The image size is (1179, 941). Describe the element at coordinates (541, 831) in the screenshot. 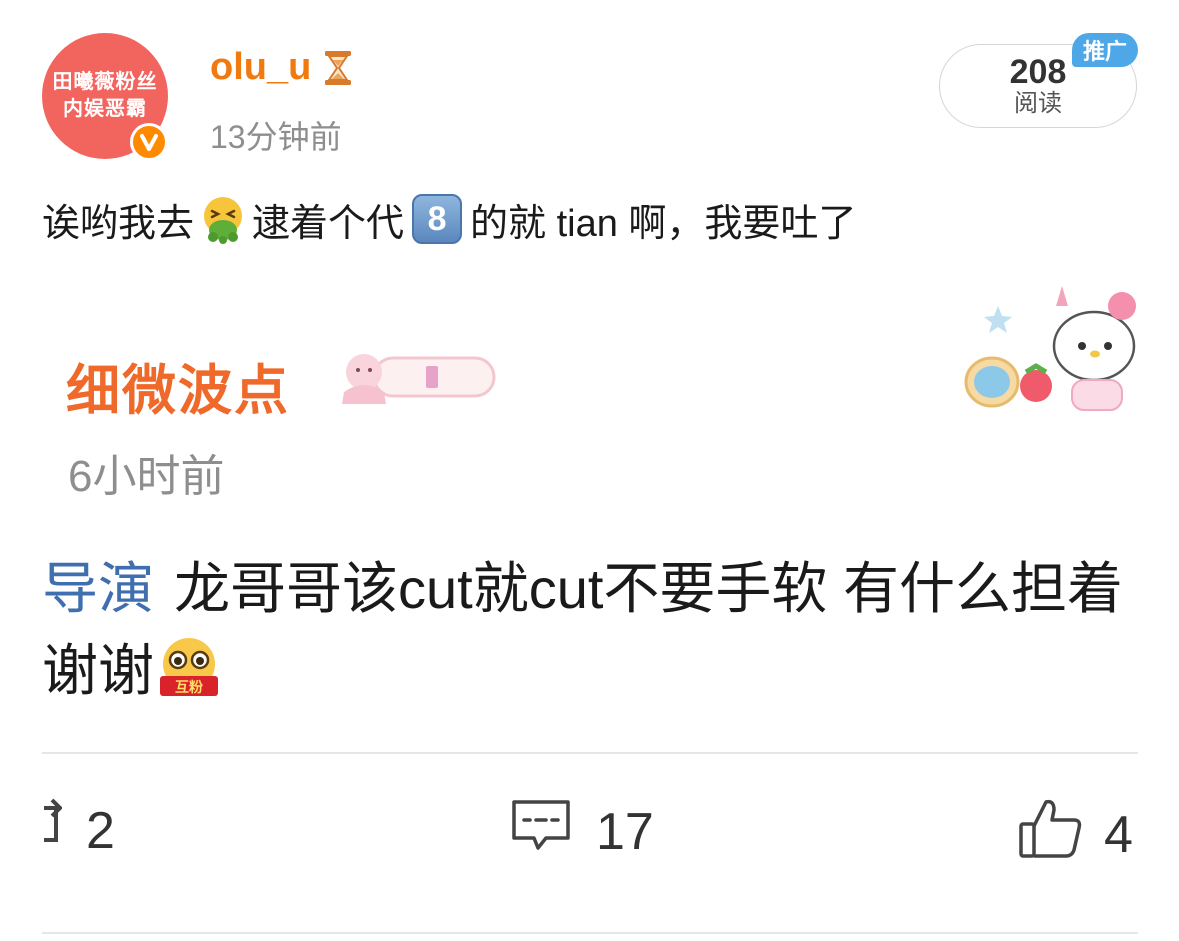

I see `comment-icon` at that location.